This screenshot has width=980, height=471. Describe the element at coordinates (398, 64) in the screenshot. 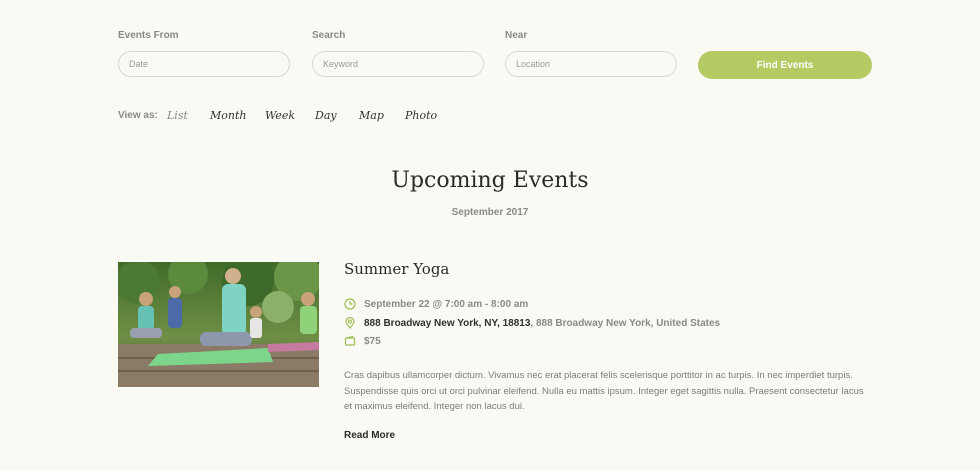

I see `keyword-input` at that location.